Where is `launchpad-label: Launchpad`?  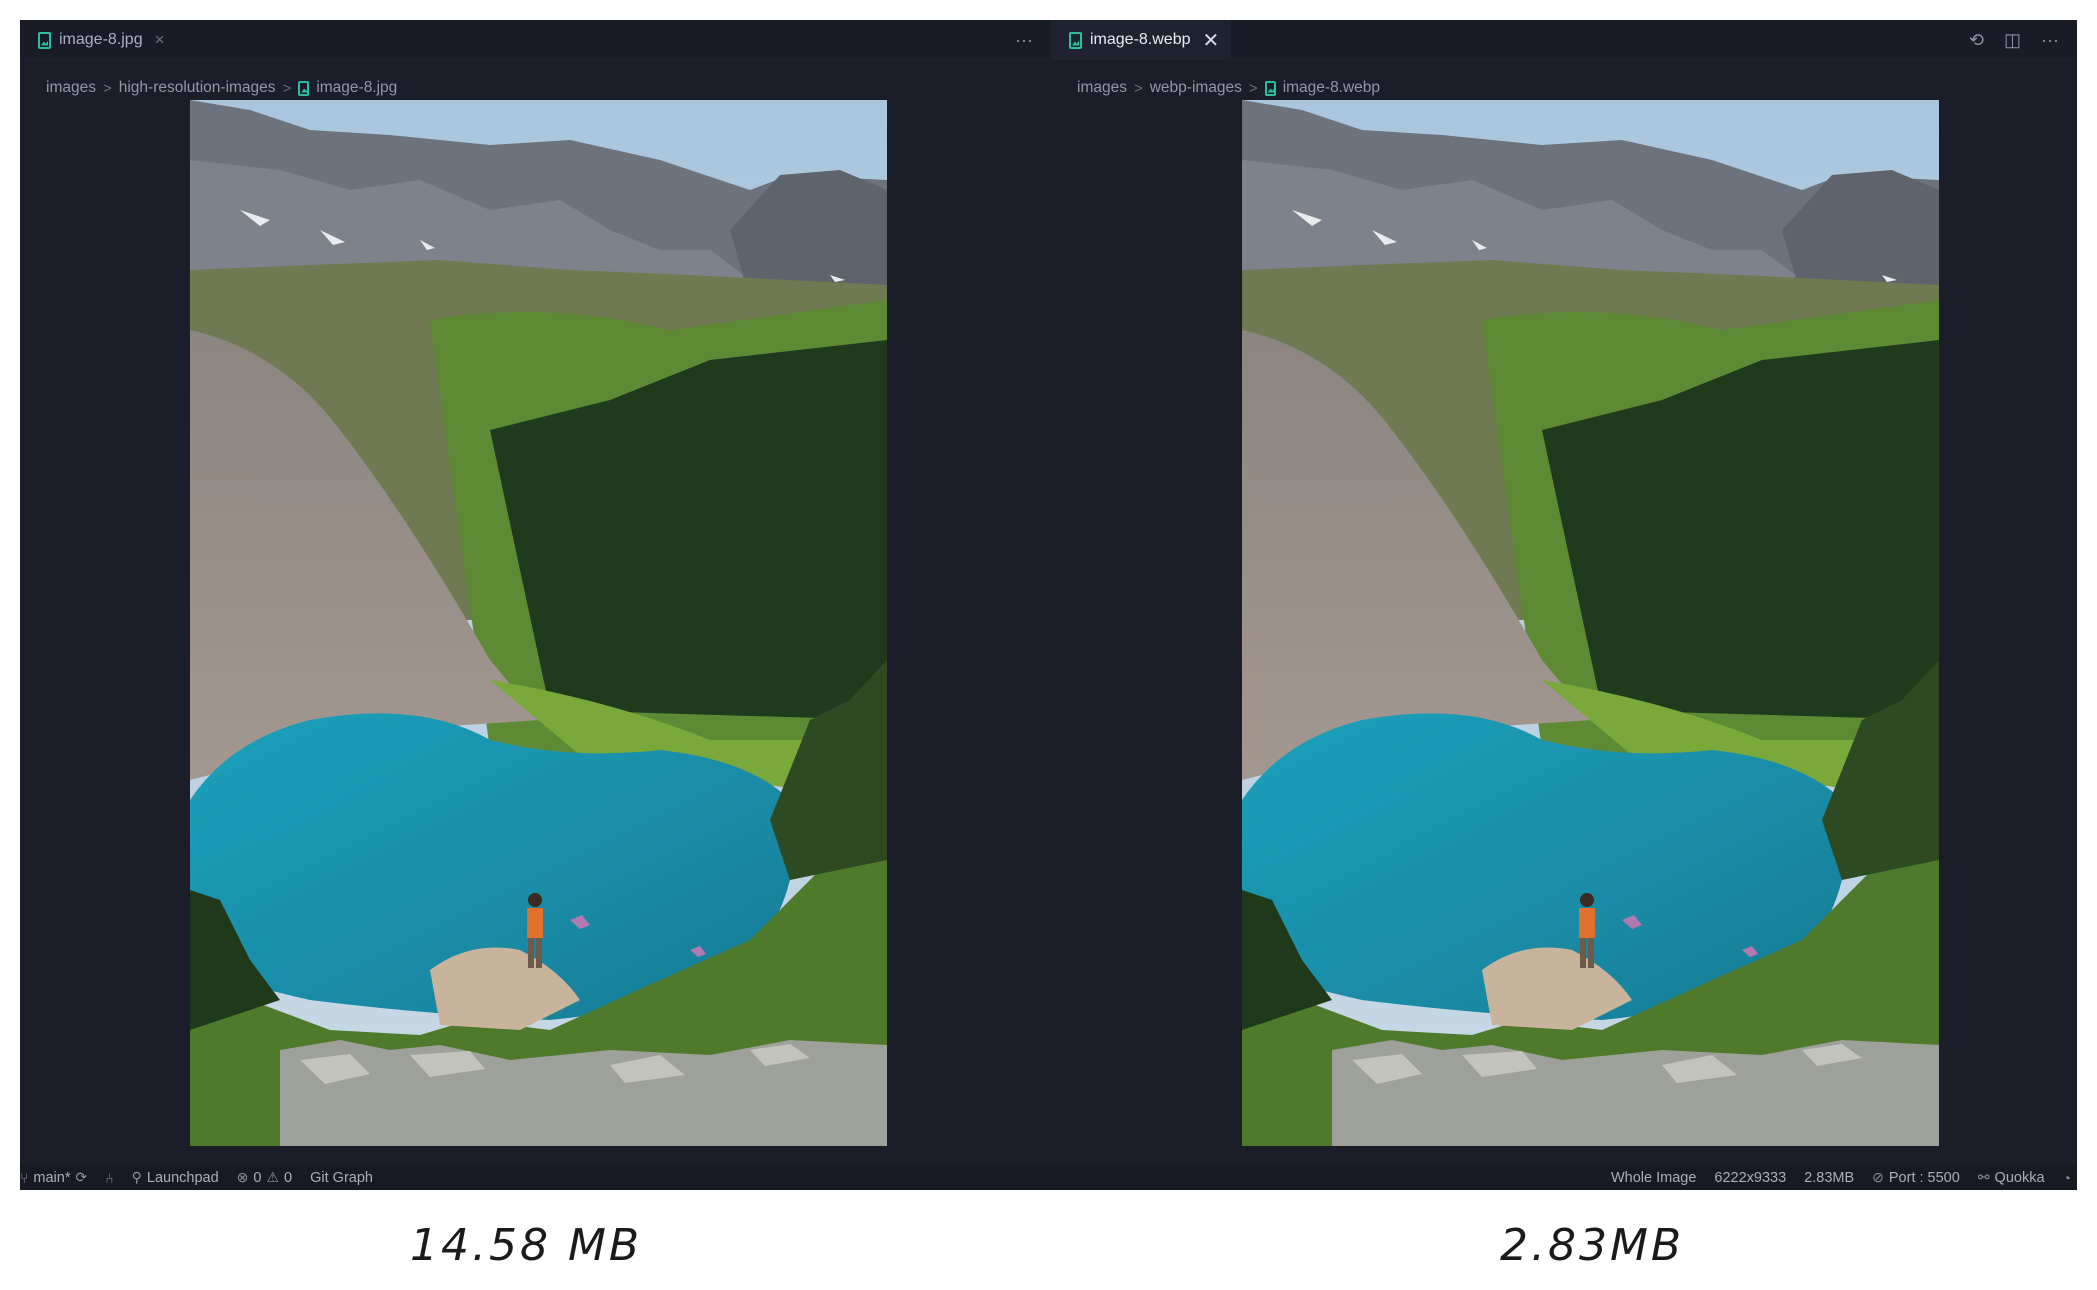
launchpad-label: Launchpad is located at coordinates (182, 1177).